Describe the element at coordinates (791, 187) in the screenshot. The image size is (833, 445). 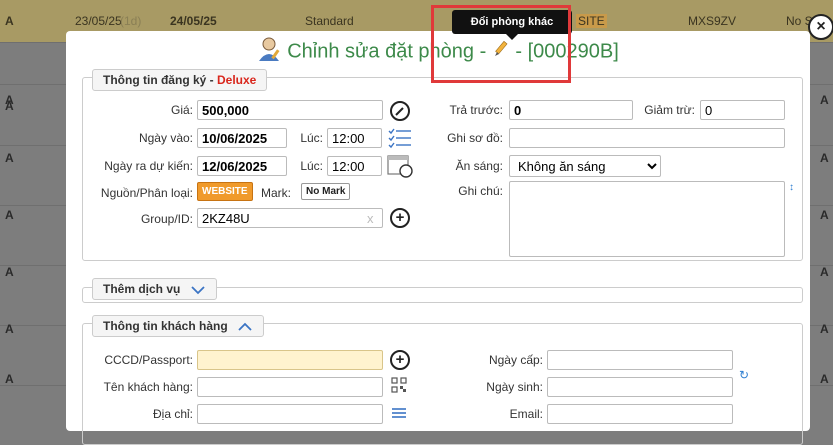
I see `resize-arrows-icon: ↕` at that location.